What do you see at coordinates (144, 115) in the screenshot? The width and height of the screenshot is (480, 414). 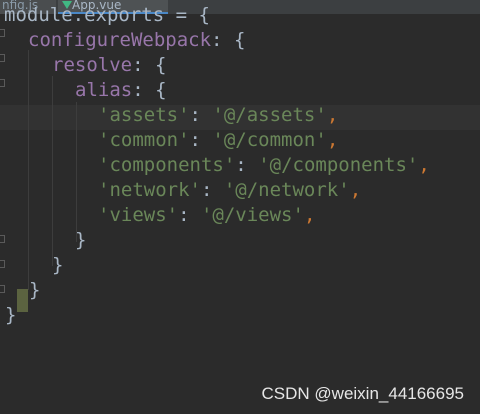 I see `alias-key-string: 'assets'` at bounding box center [144, 115].